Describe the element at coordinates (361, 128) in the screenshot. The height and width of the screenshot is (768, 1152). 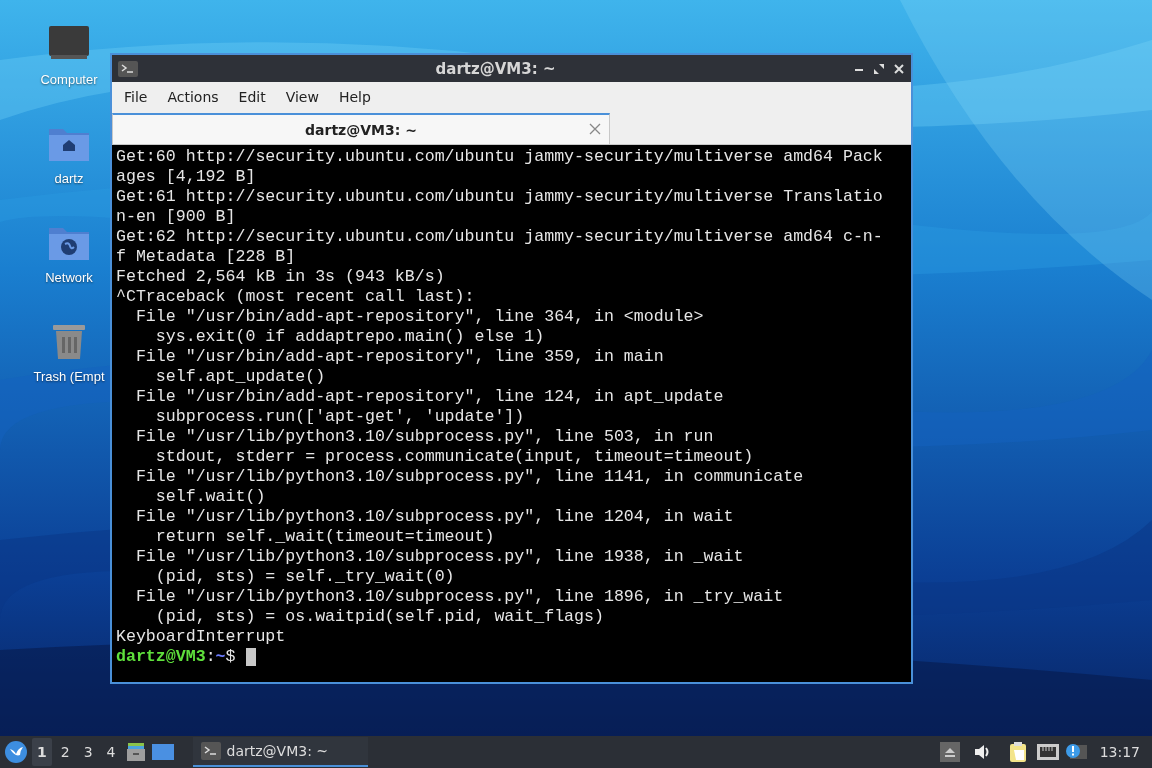
I see `tab: dartz@VM3: ~` at that location.